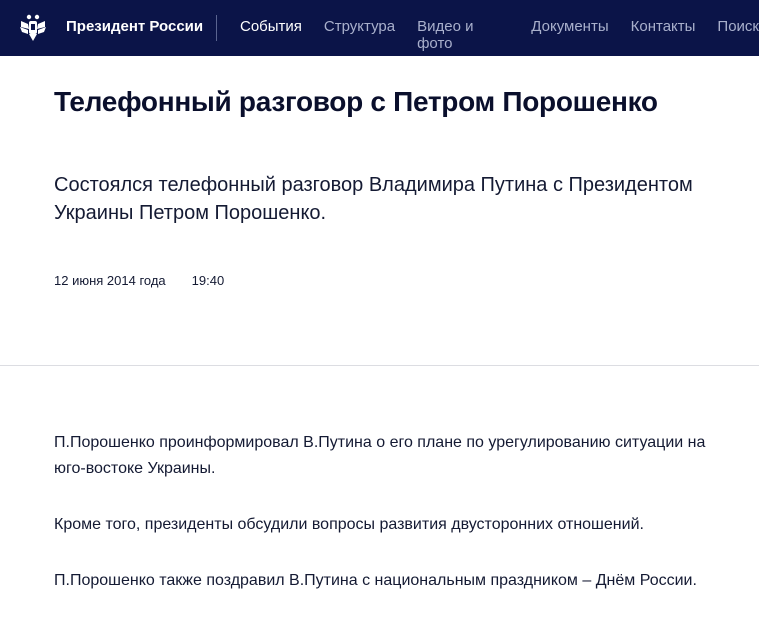 Image resolution: width=759 pixels, height=624 pixels. What do you see at coordinates (216, 28) in the screenshot?
I see `header-divider` at bounding box center [216, 28].